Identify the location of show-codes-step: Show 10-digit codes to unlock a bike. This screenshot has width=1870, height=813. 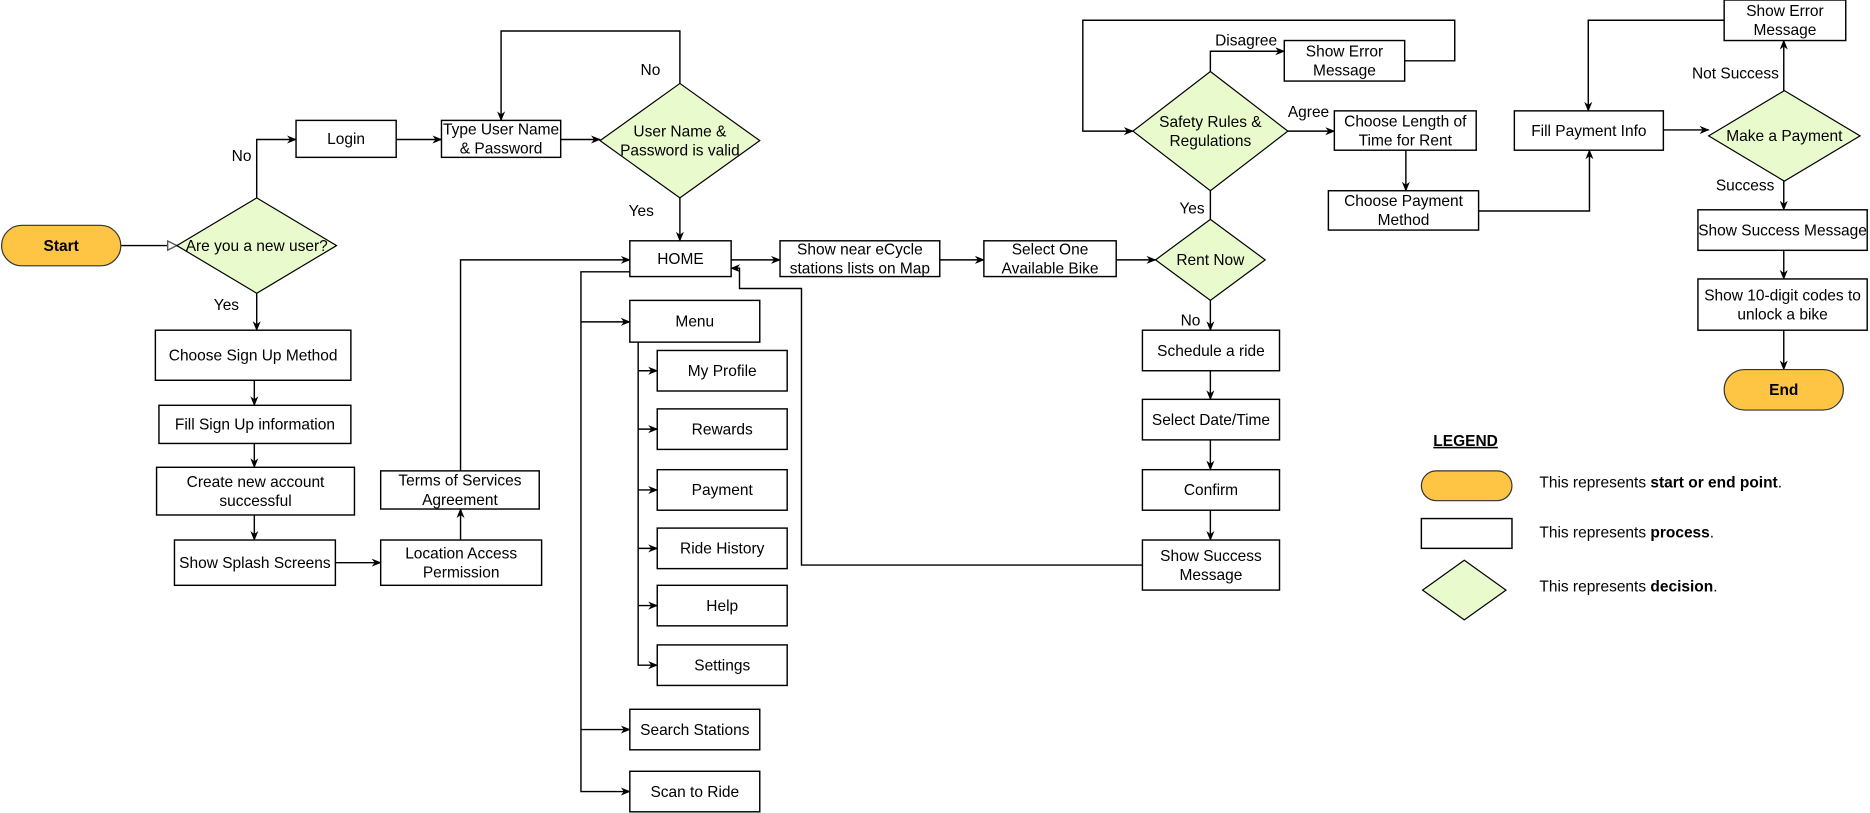
(1782, 304).